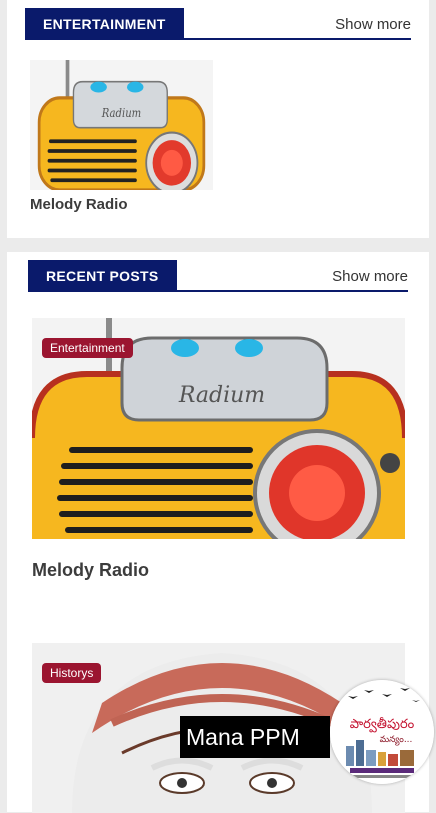  What do you see at coordinates (104, 24) in the screenshot?
I see `section-title: ENTERTAINMENT` at bounding box center [104, 24].